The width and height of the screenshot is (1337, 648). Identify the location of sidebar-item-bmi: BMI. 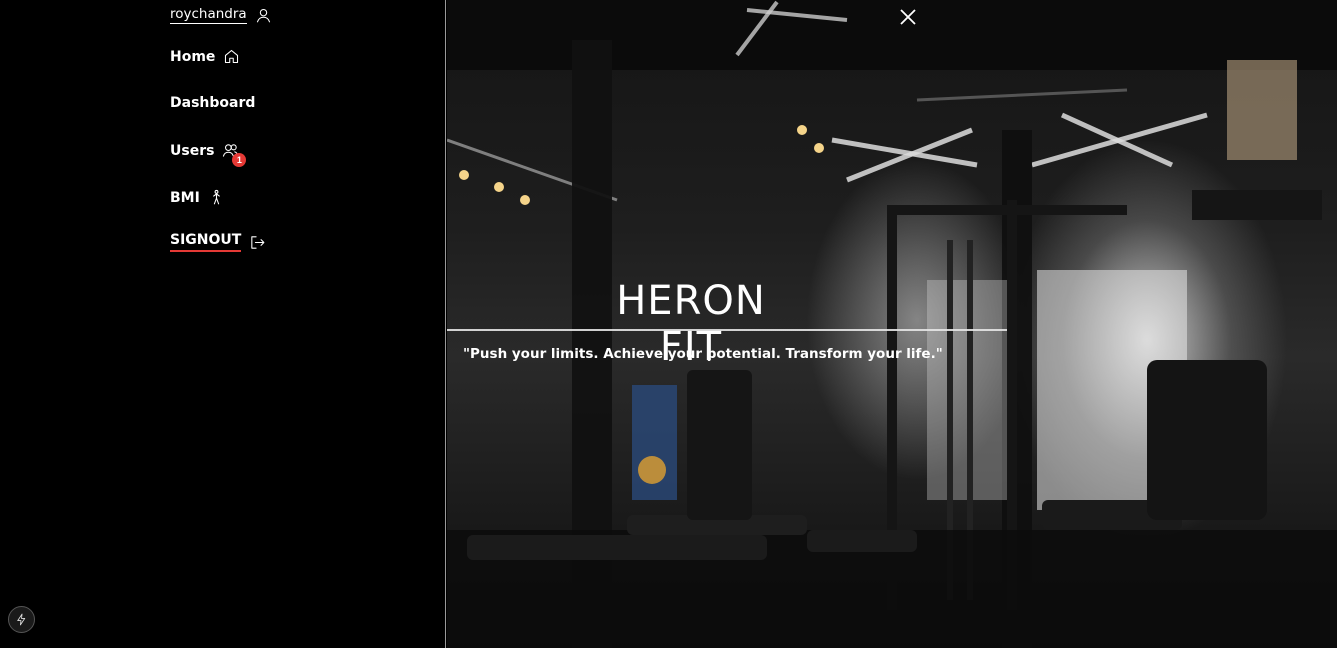
(197, 197).